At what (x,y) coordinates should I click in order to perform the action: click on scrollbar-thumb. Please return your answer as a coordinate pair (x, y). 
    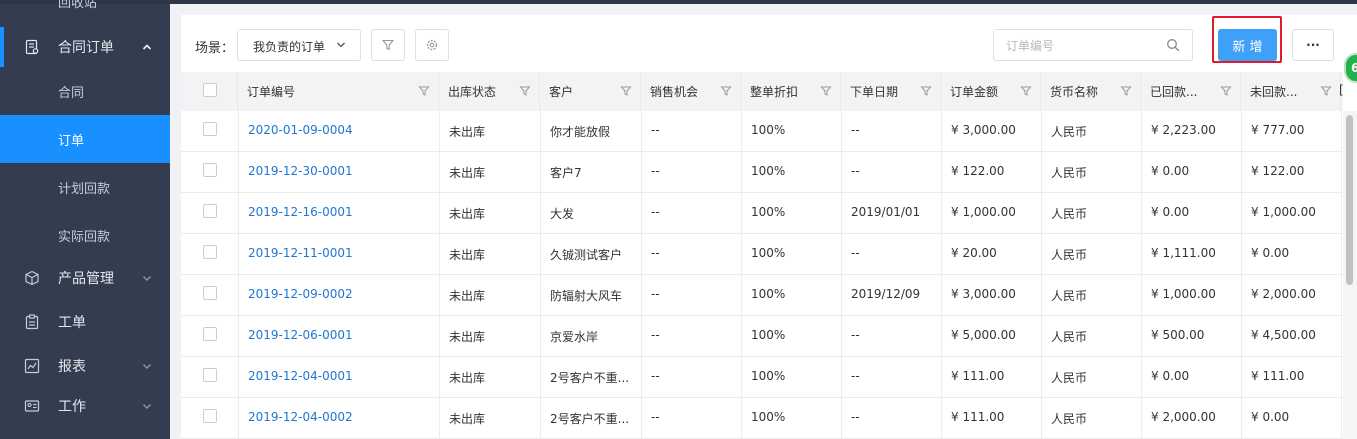
    Looking at the image, I should click on (1349, 200).